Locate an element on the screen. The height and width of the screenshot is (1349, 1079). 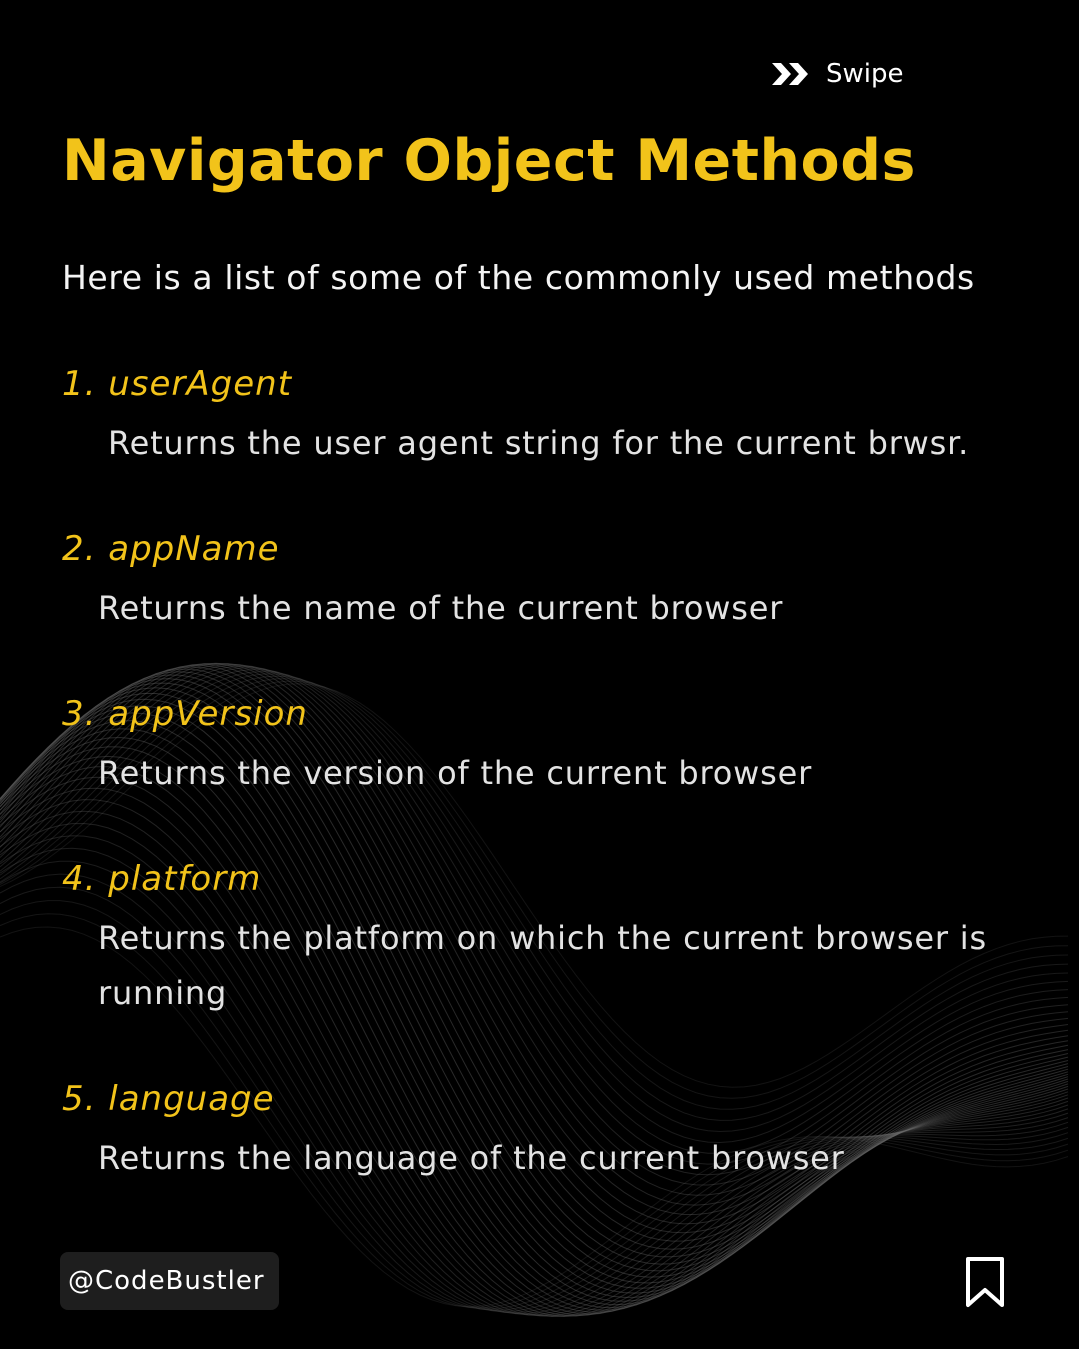
method-title: 2. appName is located at coordinates (171, 549).